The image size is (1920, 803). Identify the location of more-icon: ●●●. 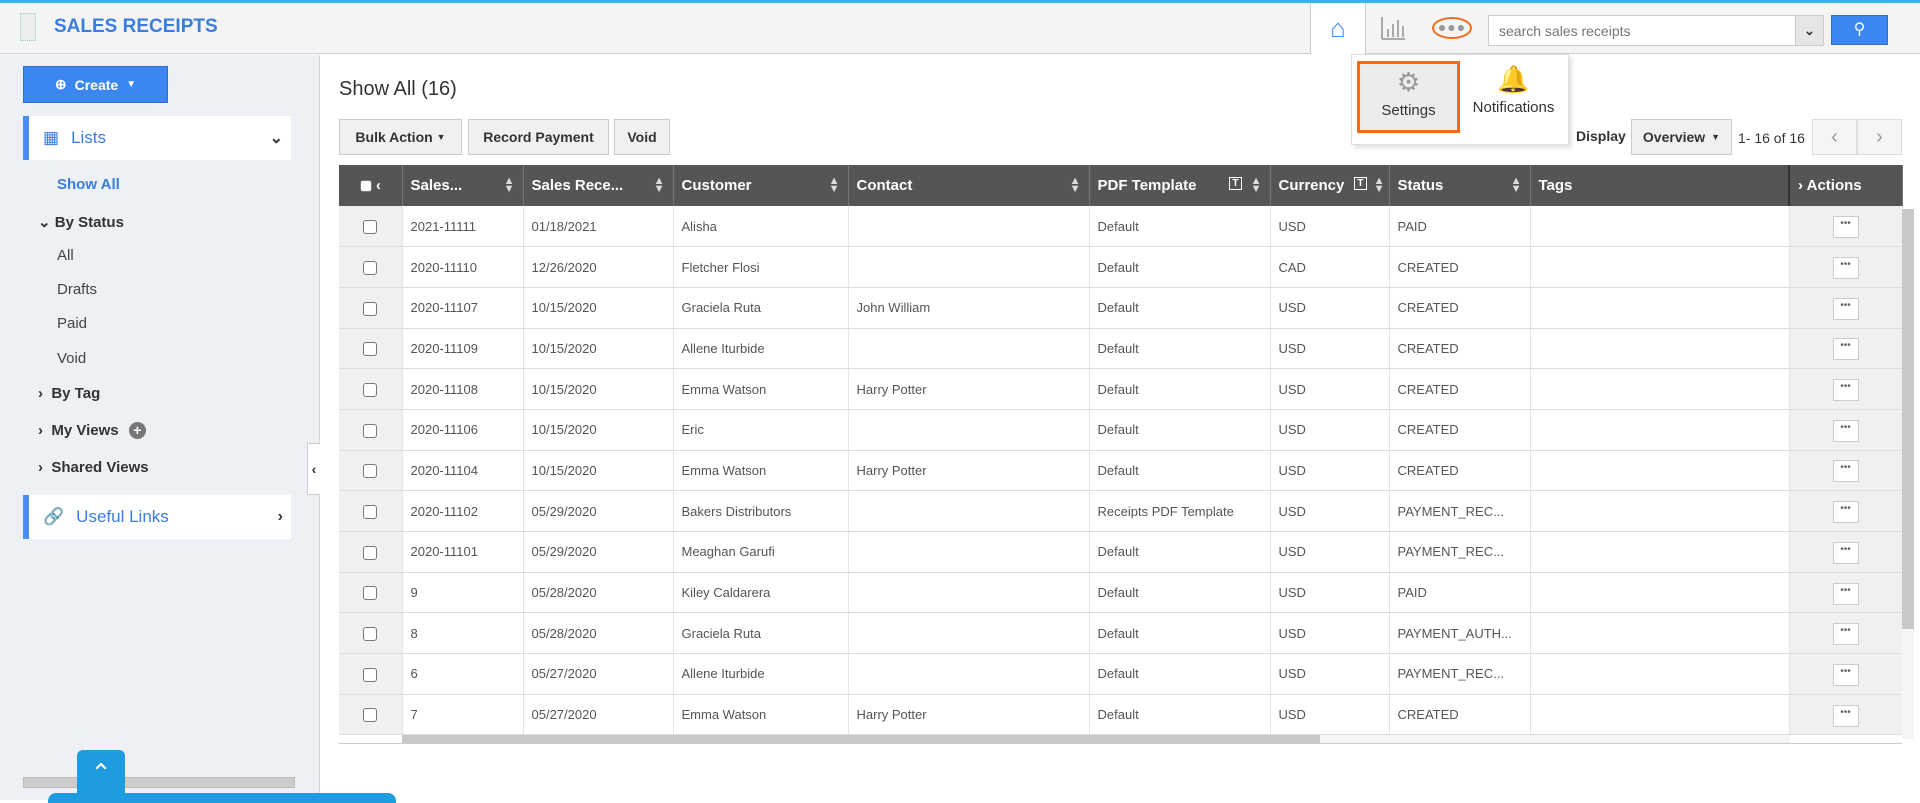
(1452, 28).